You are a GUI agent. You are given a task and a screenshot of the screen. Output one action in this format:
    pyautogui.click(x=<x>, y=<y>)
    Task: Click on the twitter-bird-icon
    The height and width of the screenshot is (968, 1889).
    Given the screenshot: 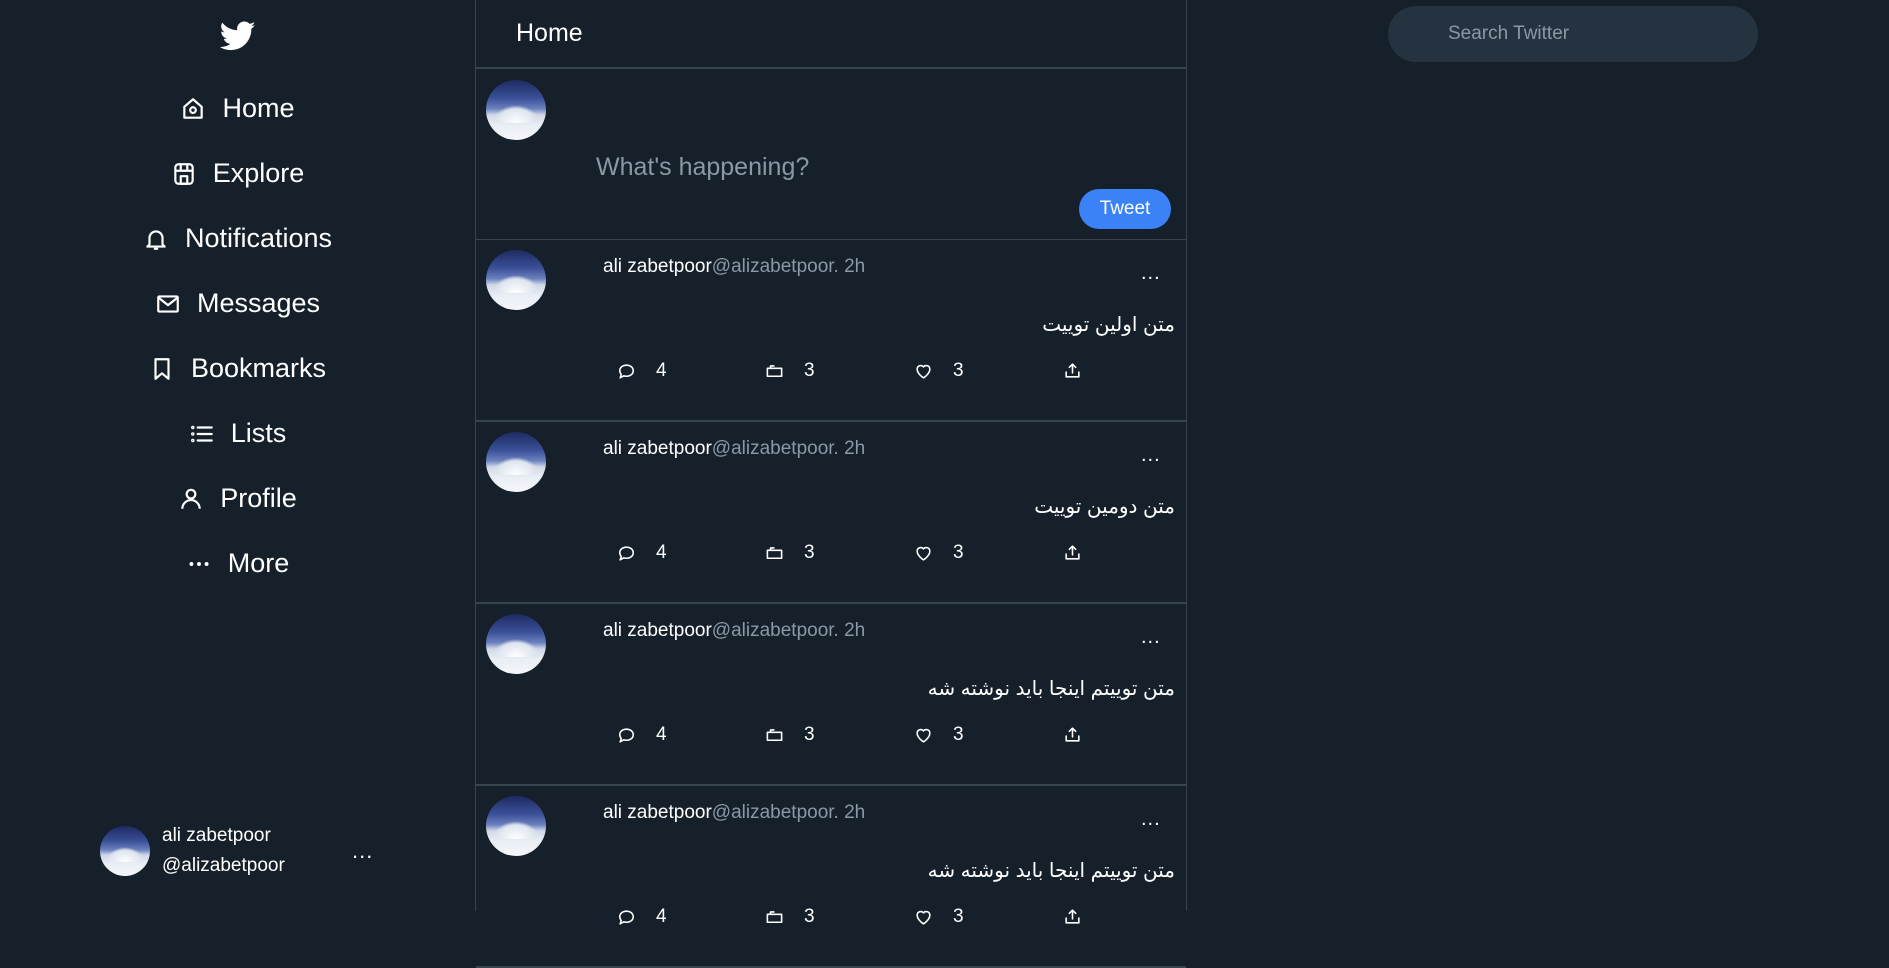 What is the action you would take?
    pyautogui.click(x=237, y=36)
    